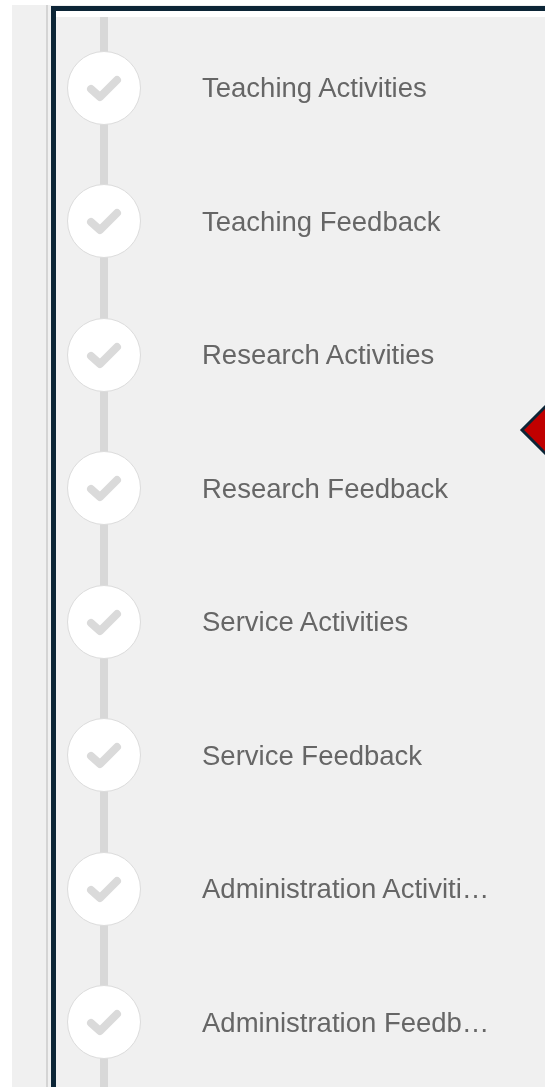  What do you see at coordinates (314, 88) in the screenshot?
I see `step-label: Teaching Activities` at bounding box center [314, 88].